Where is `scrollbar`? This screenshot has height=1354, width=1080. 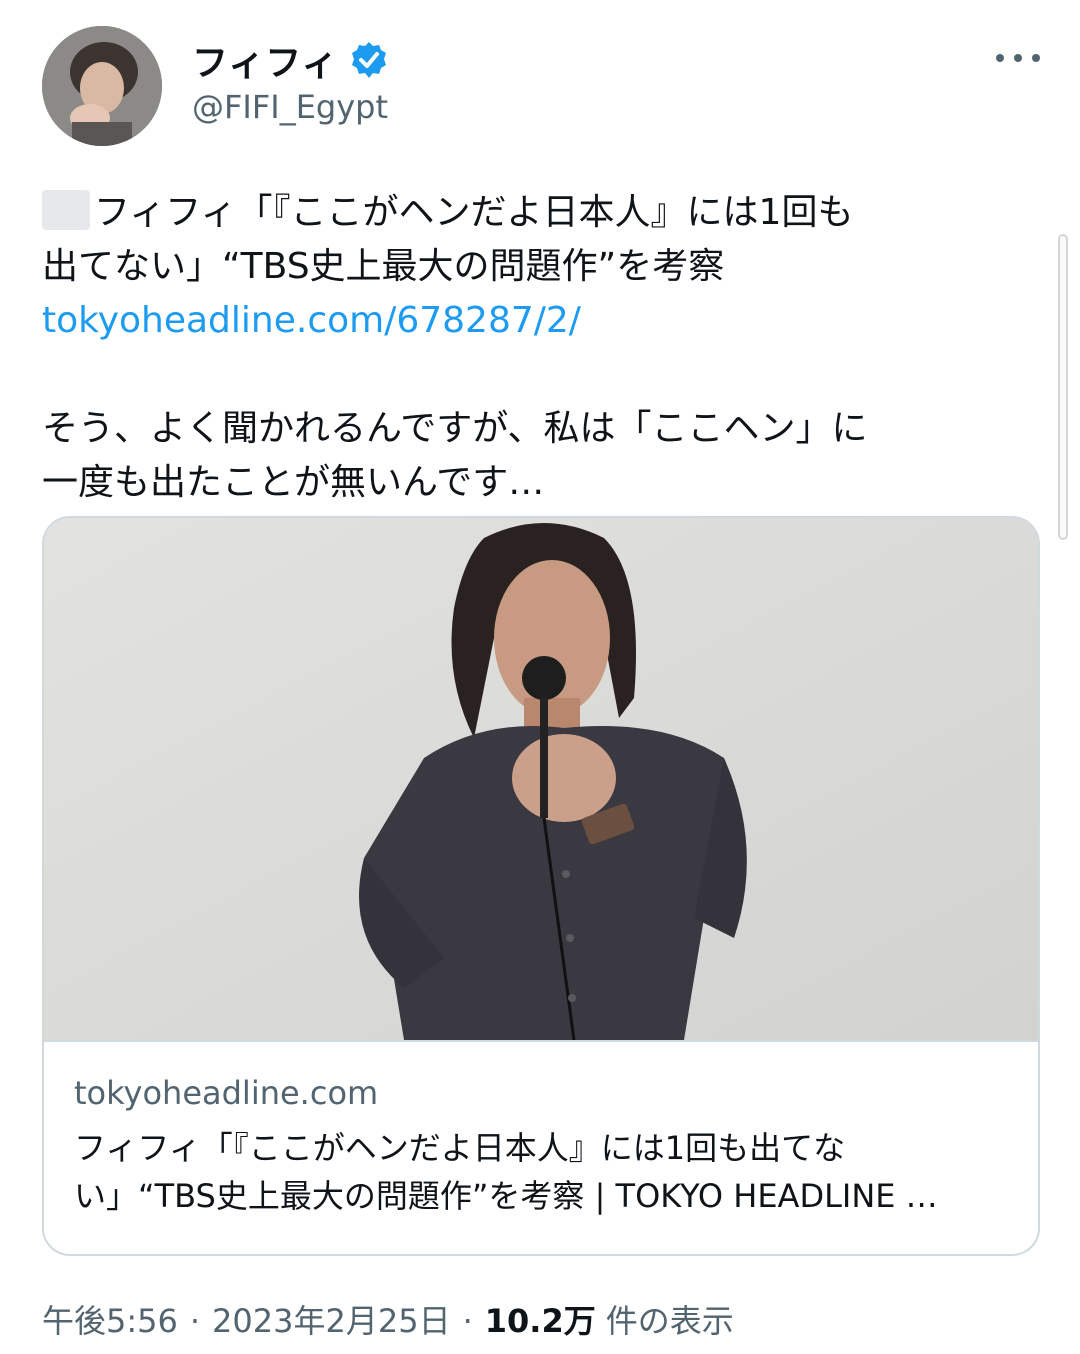
scrollbar is located at coordinates (1063, 387).